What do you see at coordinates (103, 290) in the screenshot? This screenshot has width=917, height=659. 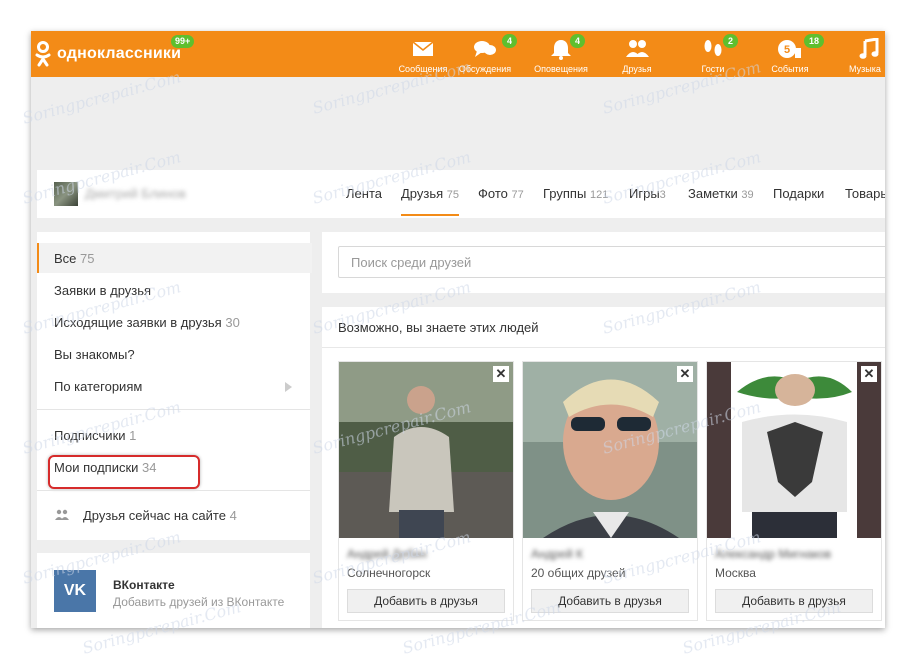 I see `sidebar-item-label: Заявки в друзья` at bounding box center [103, 290].